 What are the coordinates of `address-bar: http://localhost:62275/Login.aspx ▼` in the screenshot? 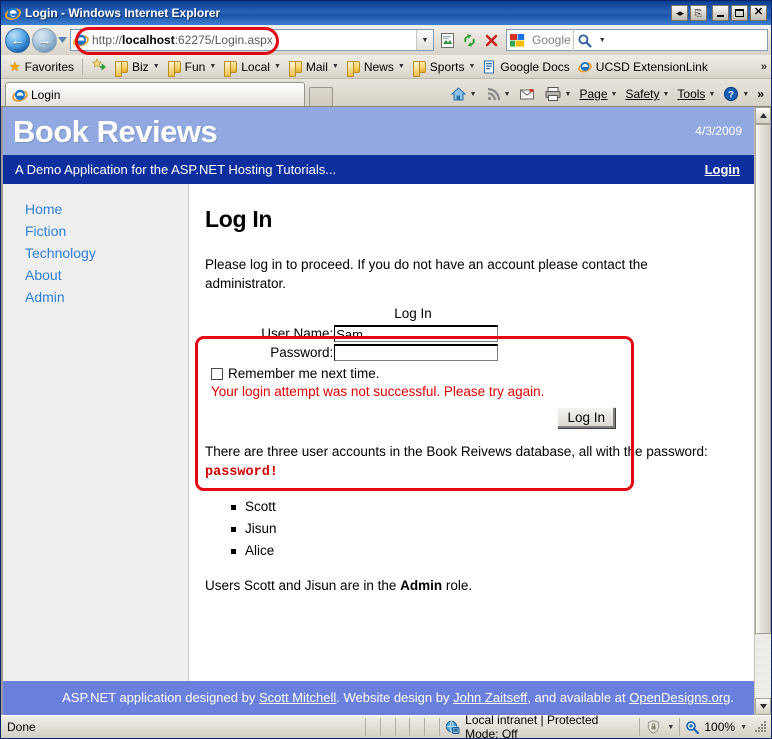 It's located at (252, 40).